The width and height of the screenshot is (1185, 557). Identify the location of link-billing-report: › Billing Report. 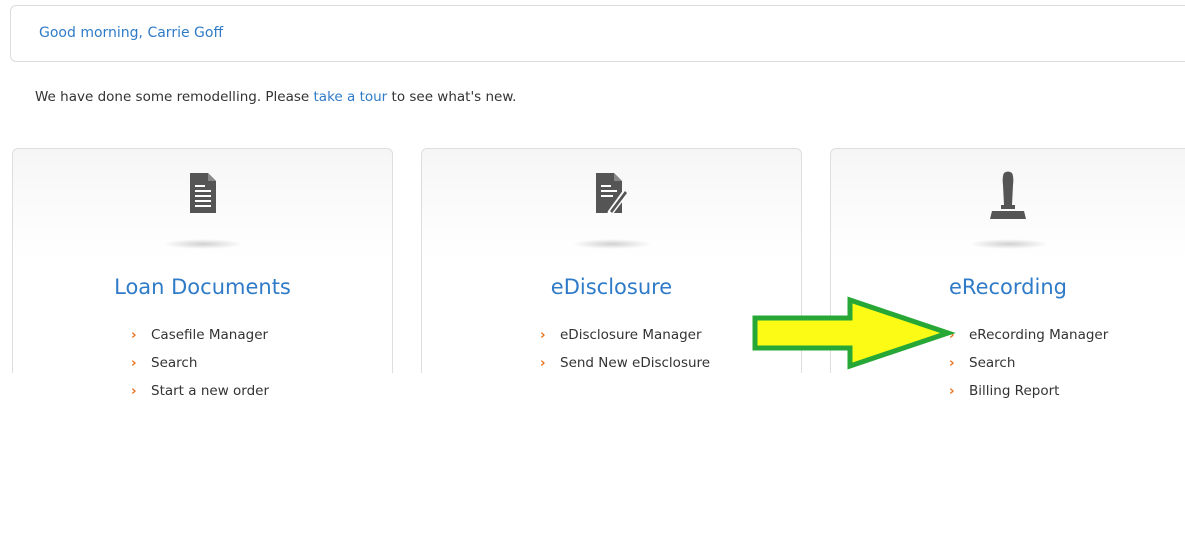
(1067, 391).